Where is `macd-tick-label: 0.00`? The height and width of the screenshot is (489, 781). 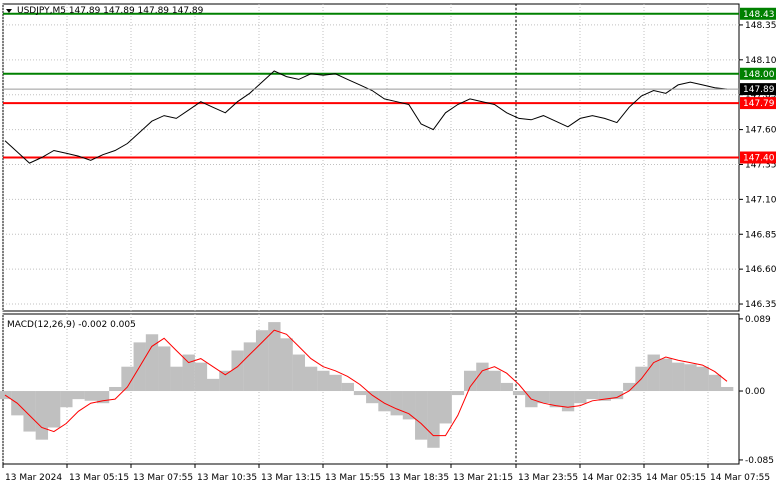
macd-tick-label: 0.00 is located at coordinates (755, 392).